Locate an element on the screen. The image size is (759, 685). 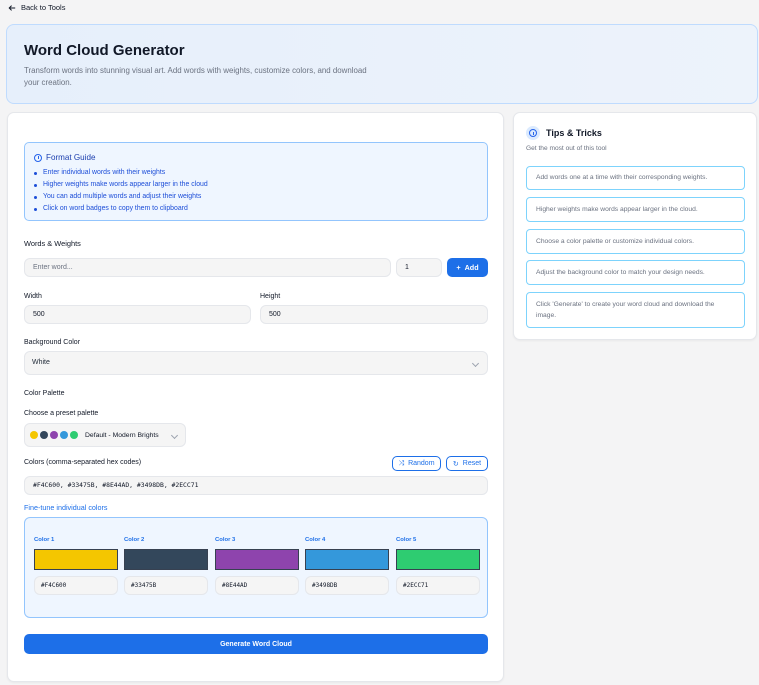
weight-input: 1 is located at coordinates (419, 267).